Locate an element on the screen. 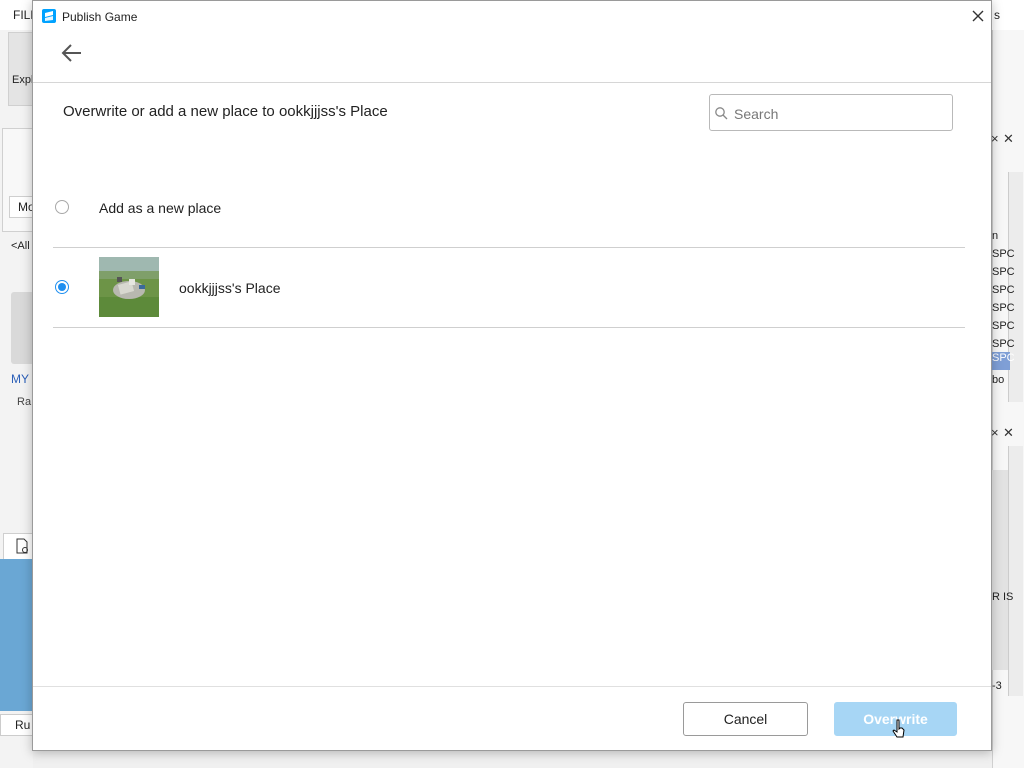 The image size is (1024, 768). dialog-titlebar: Publish Game is located at coordinates (512, 16).